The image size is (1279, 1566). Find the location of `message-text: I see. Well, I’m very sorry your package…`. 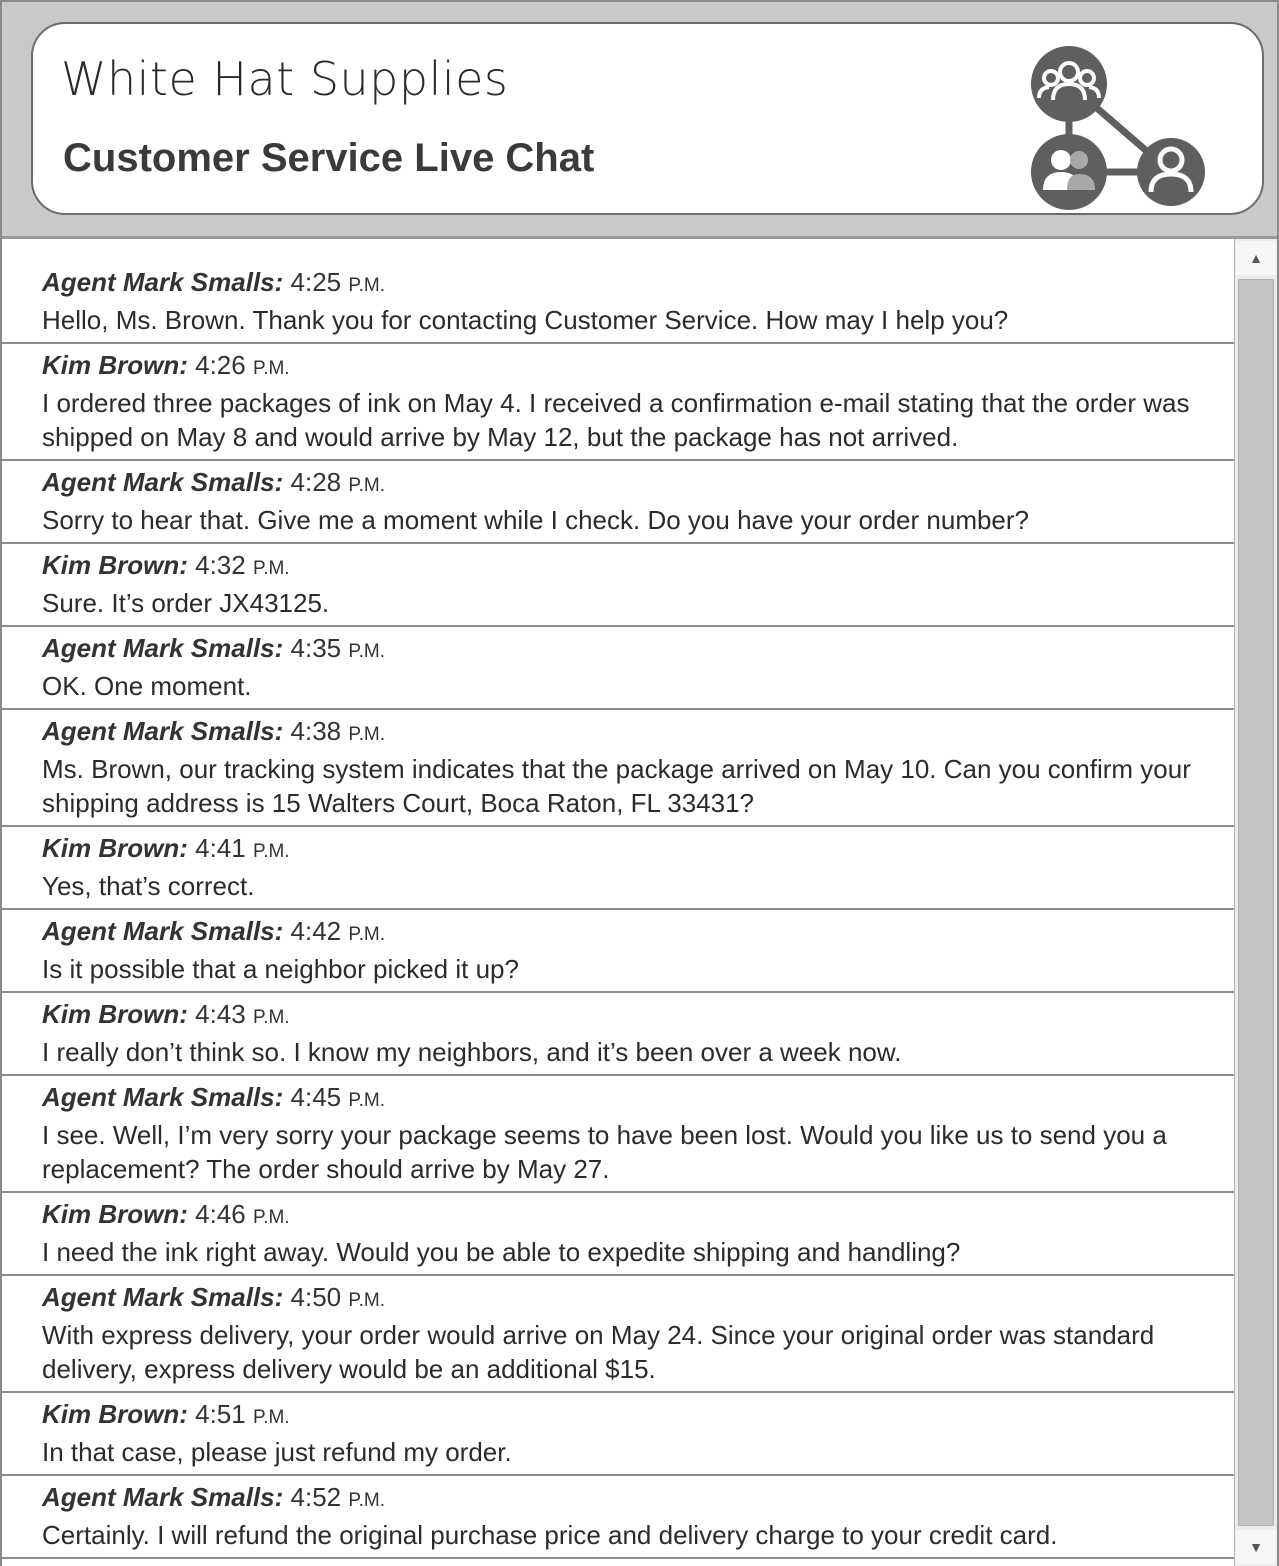

message-text: I see. Well, I’m very sorry your package… is located at coordinates (604, 1152).